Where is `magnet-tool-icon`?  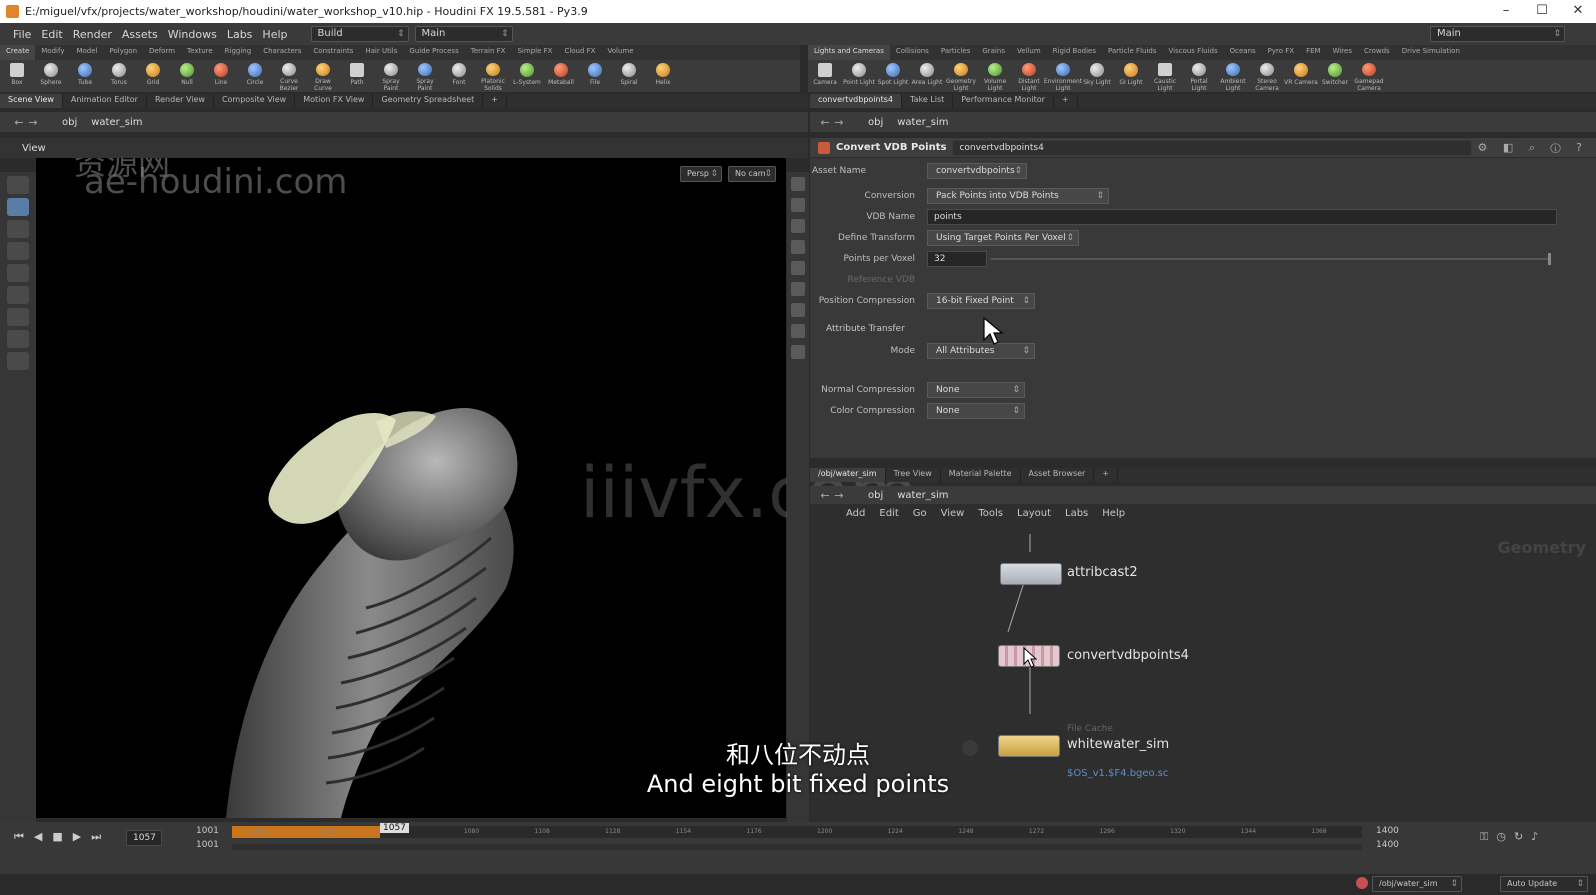 magnet-tool-icon is located at coordinates (18, 317).